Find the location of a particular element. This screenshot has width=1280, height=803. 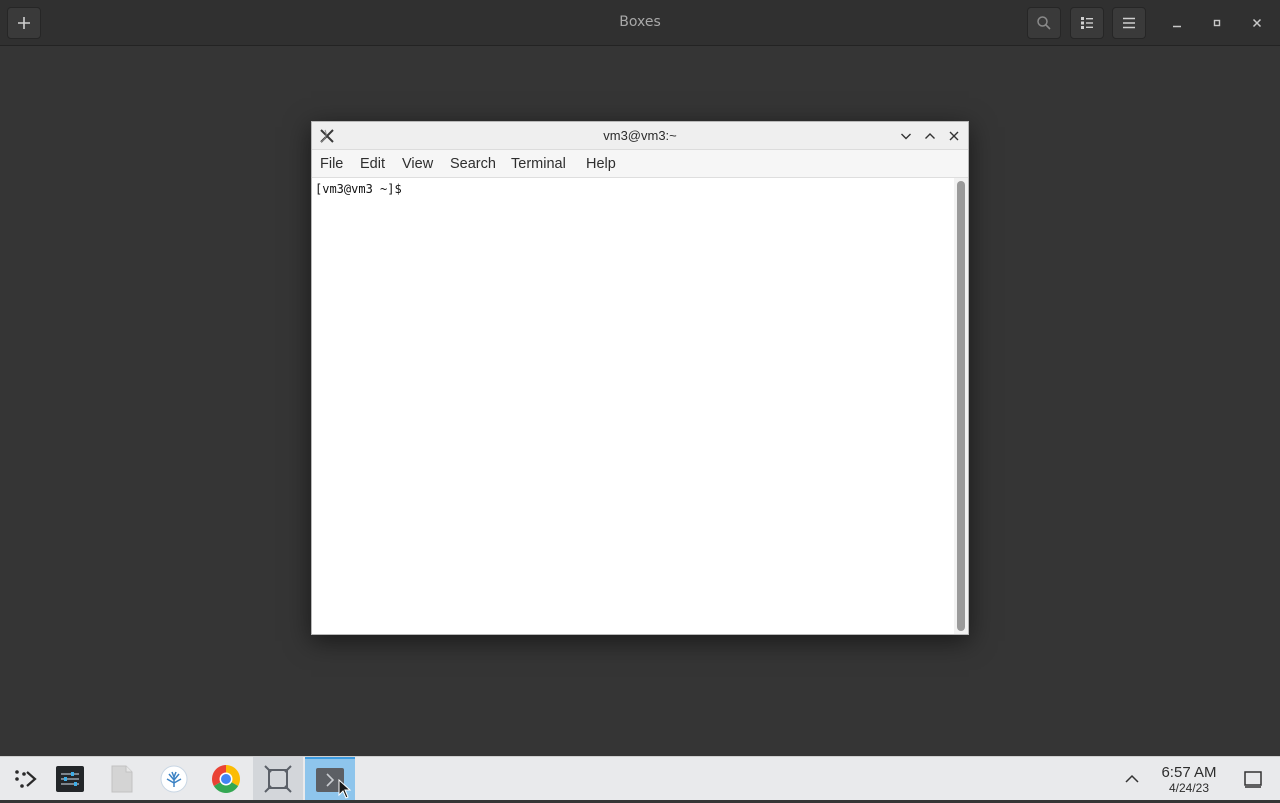

menu-help: Help is located at coordinates (601, 164).